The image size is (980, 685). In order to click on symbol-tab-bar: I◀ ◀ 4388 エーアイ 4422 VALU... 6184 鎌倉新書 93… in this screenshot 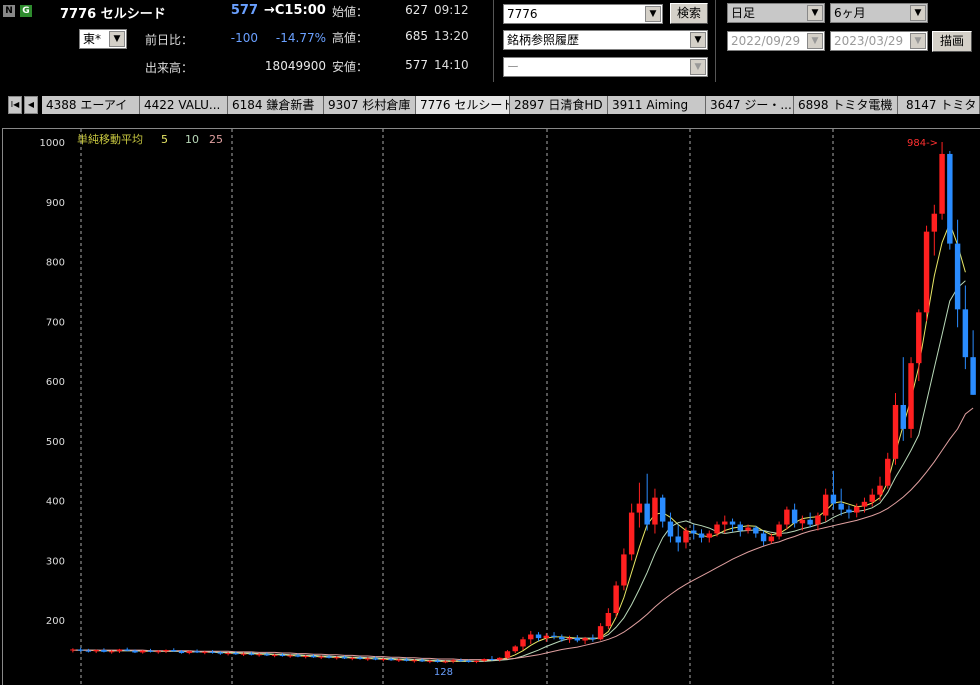, I will do `click(490, 107)`.